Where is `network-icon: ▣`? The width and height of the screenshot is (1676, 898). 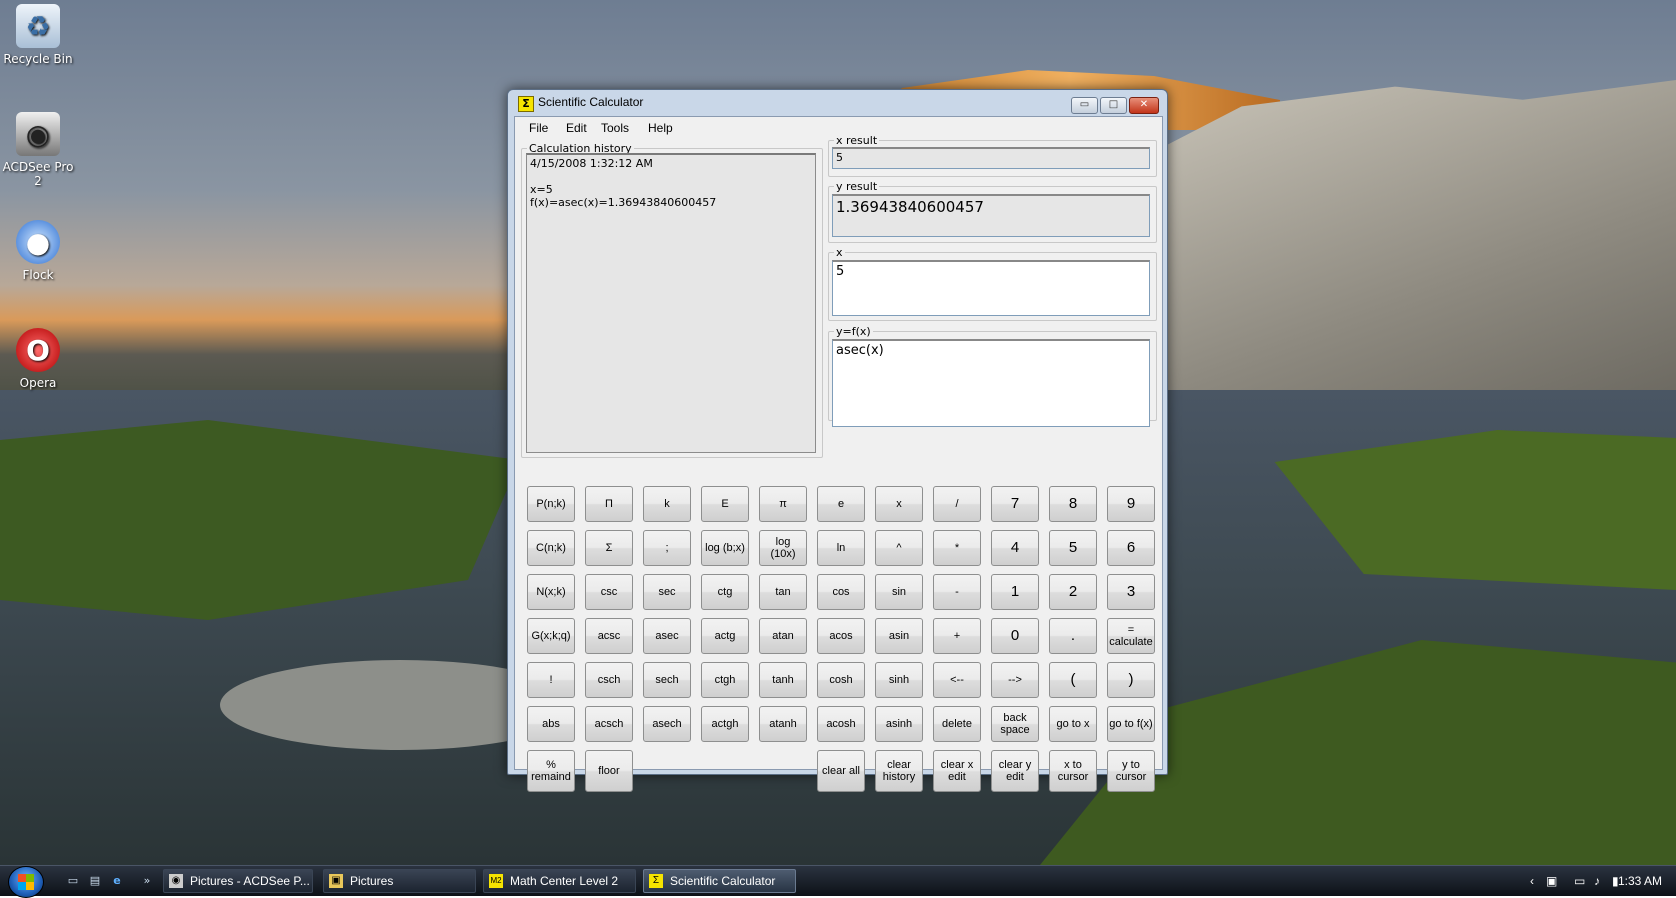 network-icon: ▣ is located at coordinates (1551, 881).